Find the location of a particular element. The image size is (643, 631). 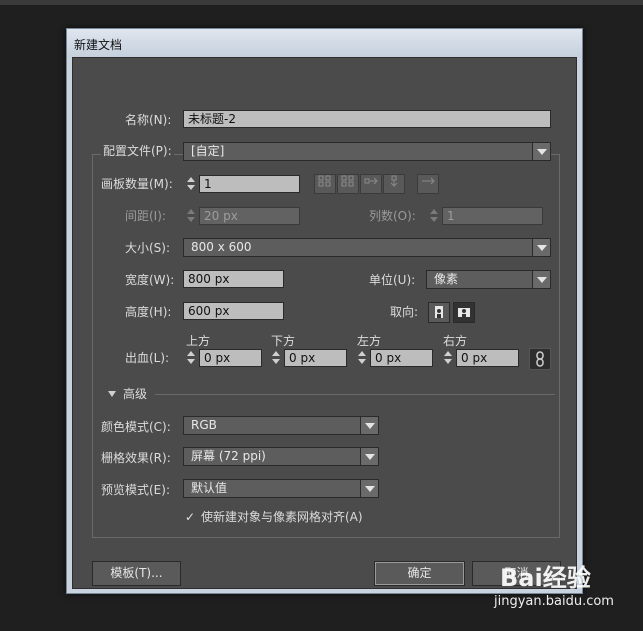

bleed-bottom-field: 0 px is located at coordinates (315, 358).